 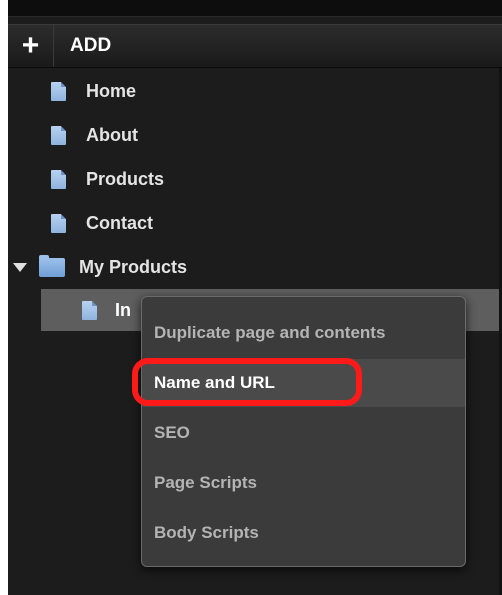 What do you see at coordinates (303, 483) in the screenshot?
I see `menu-item-page-scripts: Page Scripts` at bounding box center [303, 483].